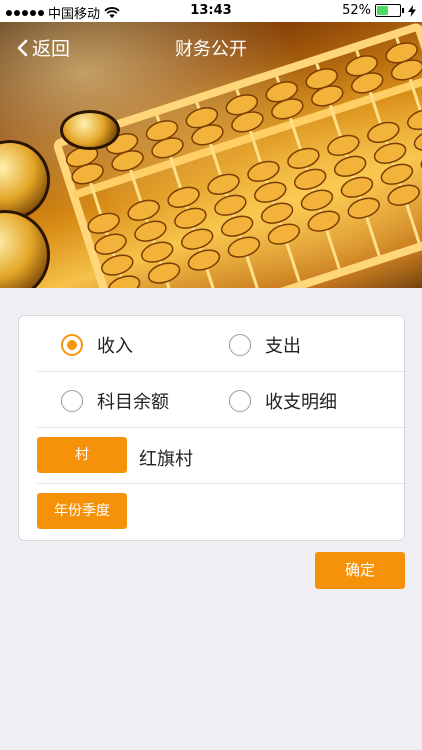 The width and height of the screenshot is (422, 750). Describe the element at coordinates (412, 10) in the screenshot. I see `charging-icon` at that location.